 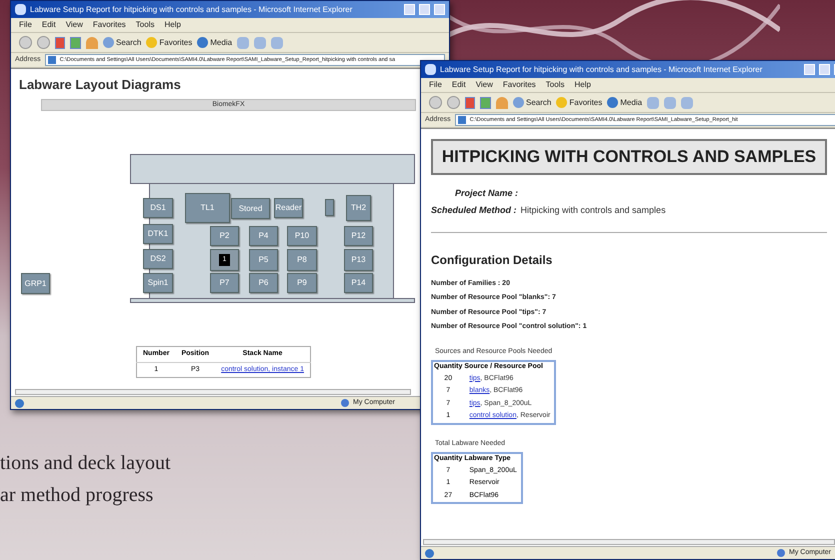 I want to click on report-title: HITPICKING WITH CONTROLS AND SAMPLES, so click(x=629, y=156).